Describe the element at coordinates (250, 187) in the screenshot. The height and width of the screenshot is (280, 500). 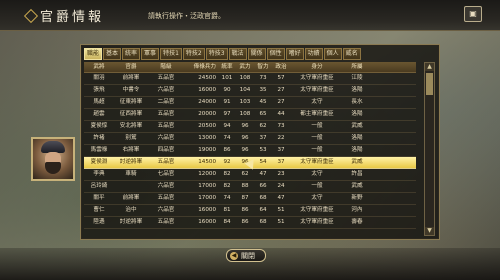
I see `table-row: 呂玲綺 六品官 17000 82 88 66 24 一般 武威` at that location.